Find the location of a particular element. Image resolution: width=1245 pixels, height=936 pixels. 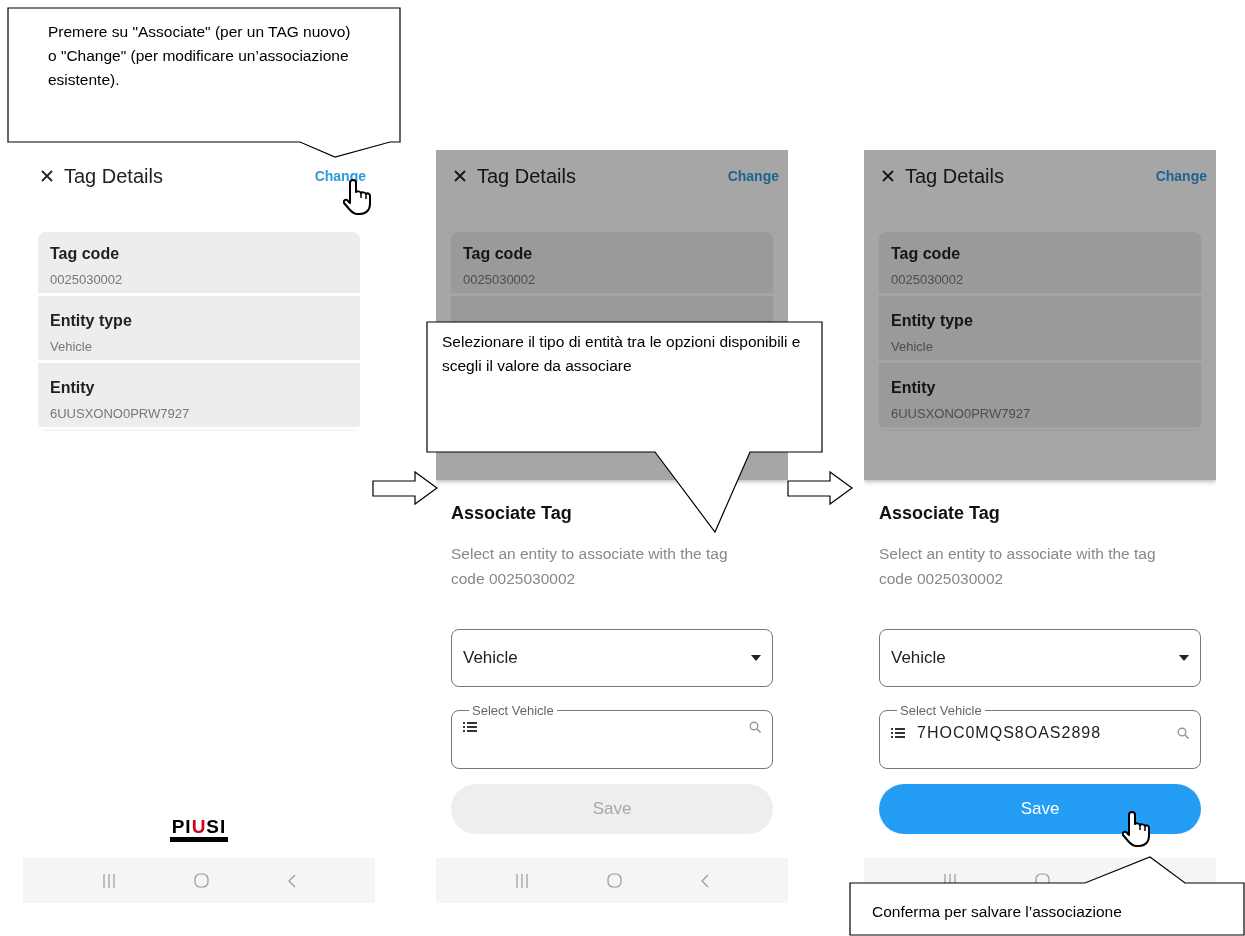

logo: PIUSI is located at coordinates (199, 829).